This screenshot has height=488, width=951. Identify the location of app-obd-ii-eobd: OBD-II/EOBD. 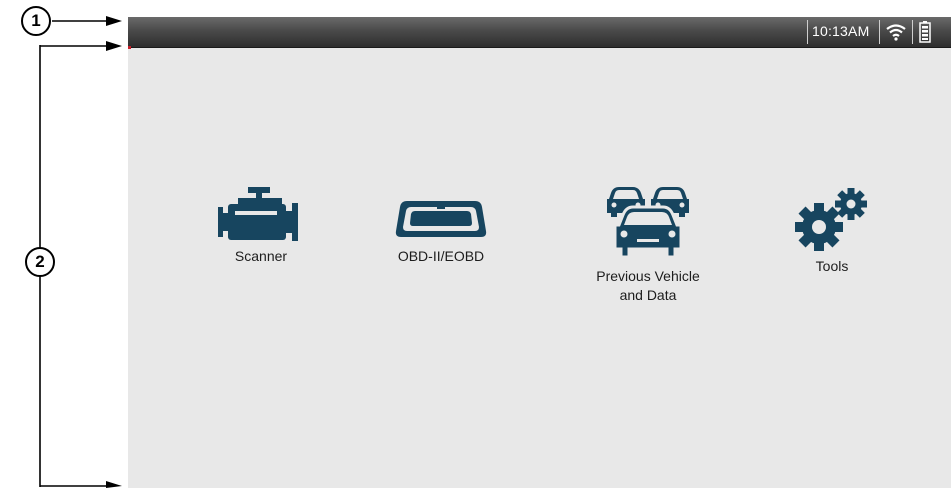
(441, 226).